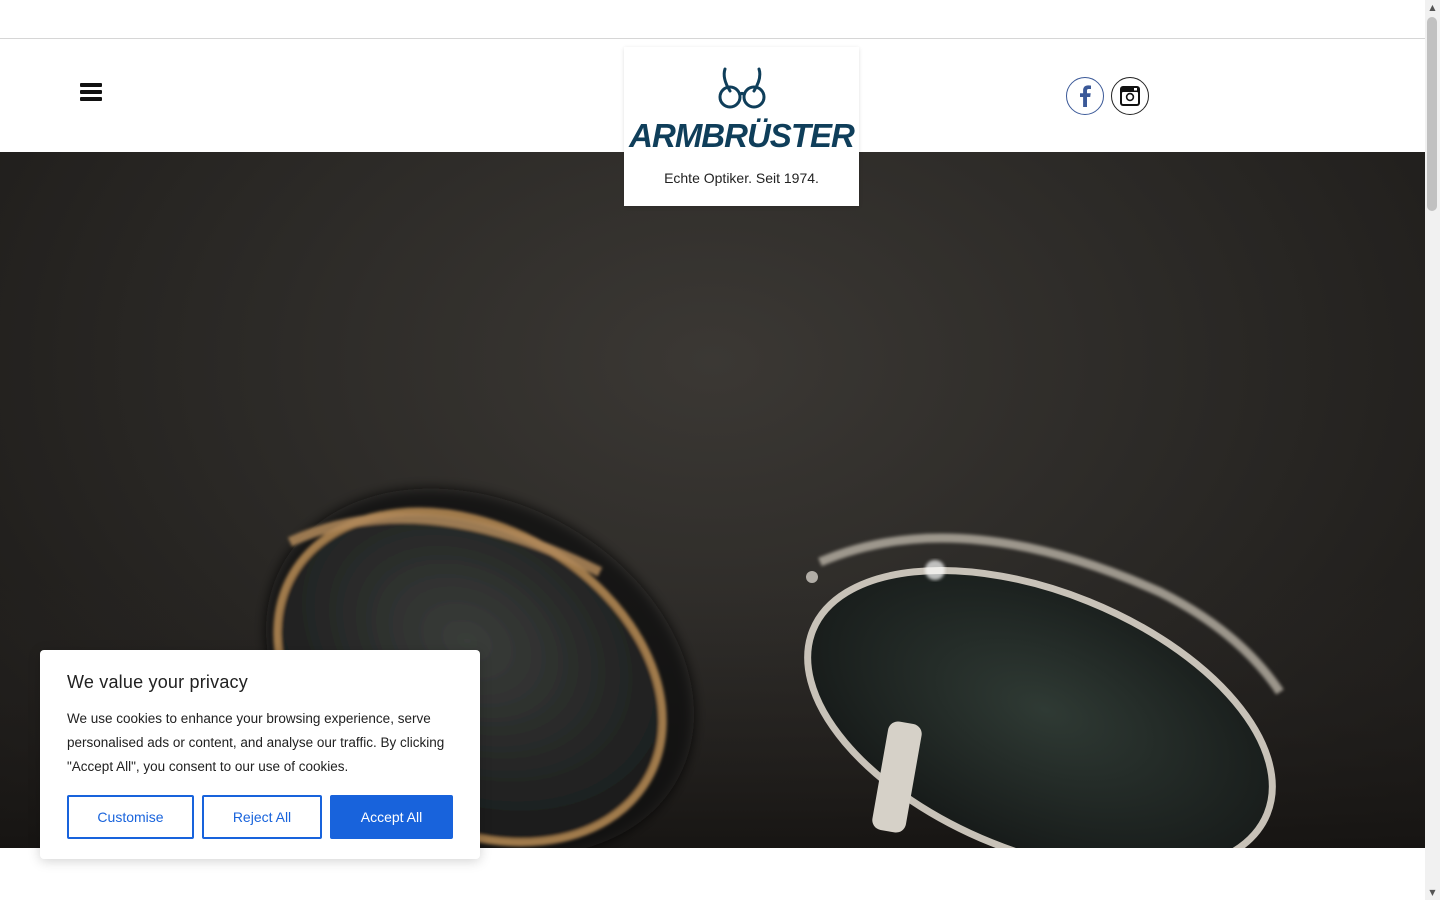  I want to click on hamburger-menu-icon, so click(91, 92).